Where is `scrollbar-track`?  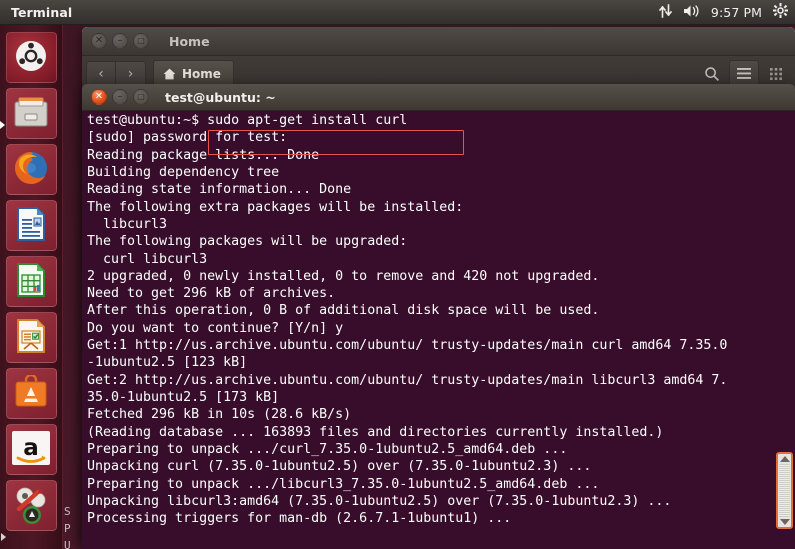
scrollbar-track is located at coordinates (784, 490).